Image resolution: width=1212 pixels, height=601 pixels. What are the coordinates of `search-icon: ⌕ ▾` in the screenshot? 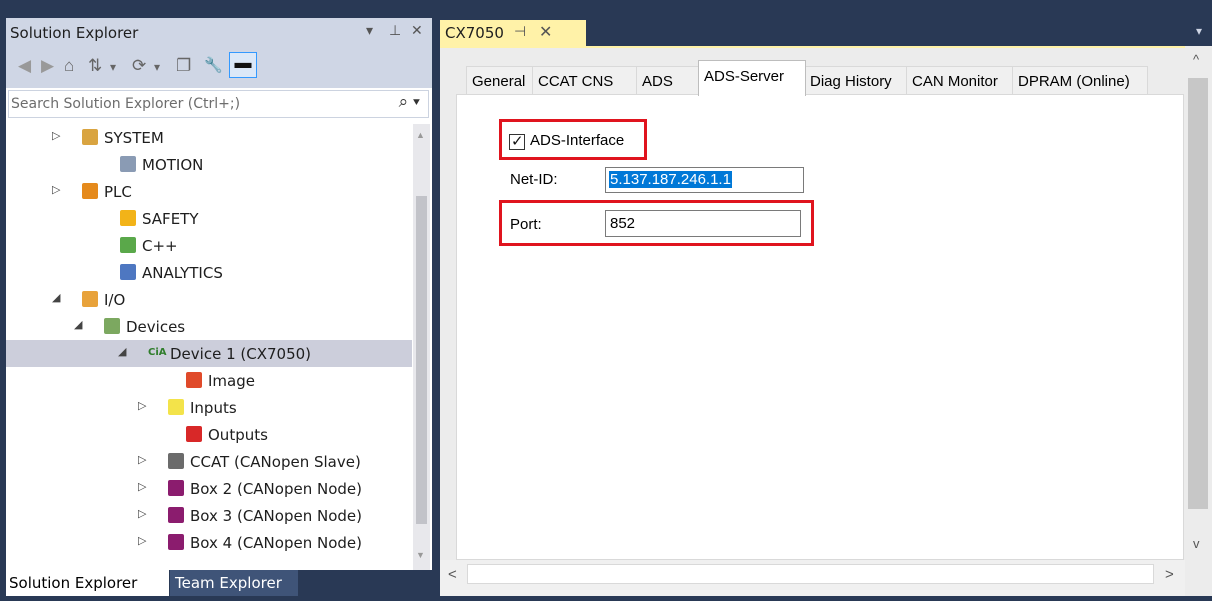 It's located at (409, 102).